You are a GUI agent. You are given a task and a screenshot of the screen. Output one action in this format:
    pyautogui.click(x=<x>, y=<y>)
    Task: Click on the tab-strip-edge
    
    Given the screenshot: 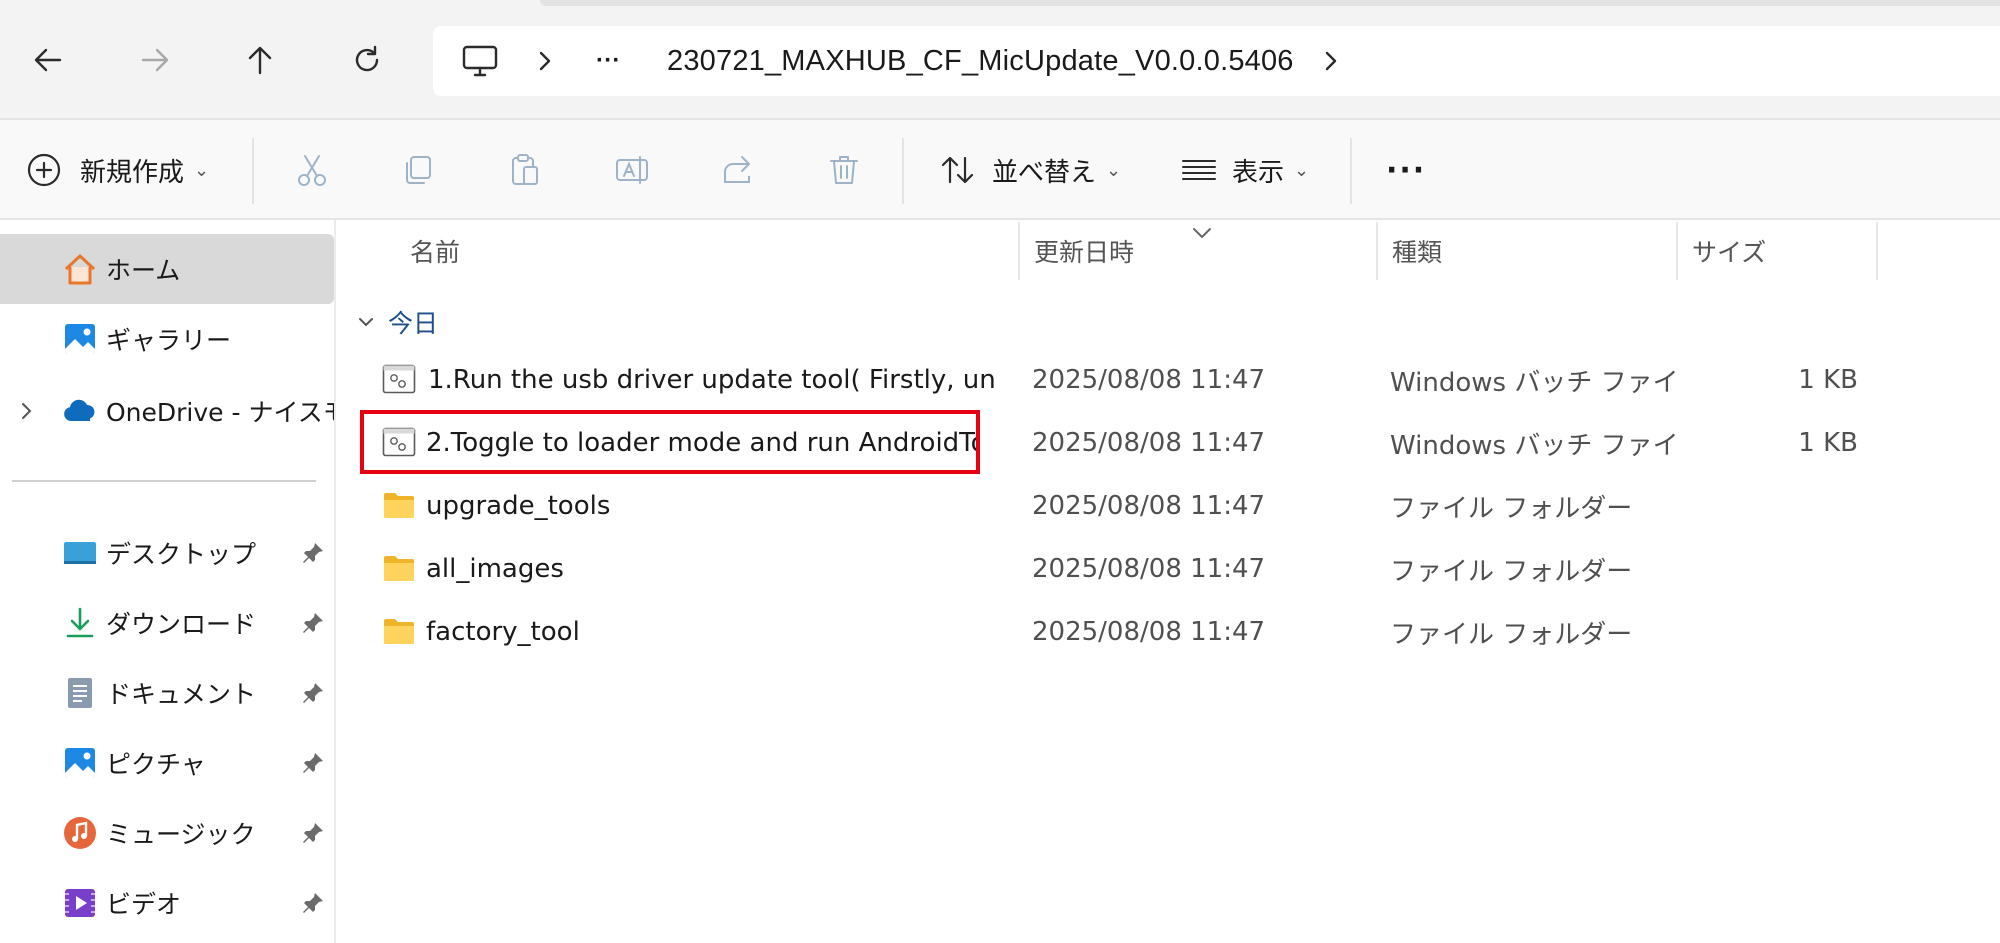 What is the action you would take?
    pyautogui.click(x=1270, y=3)
    